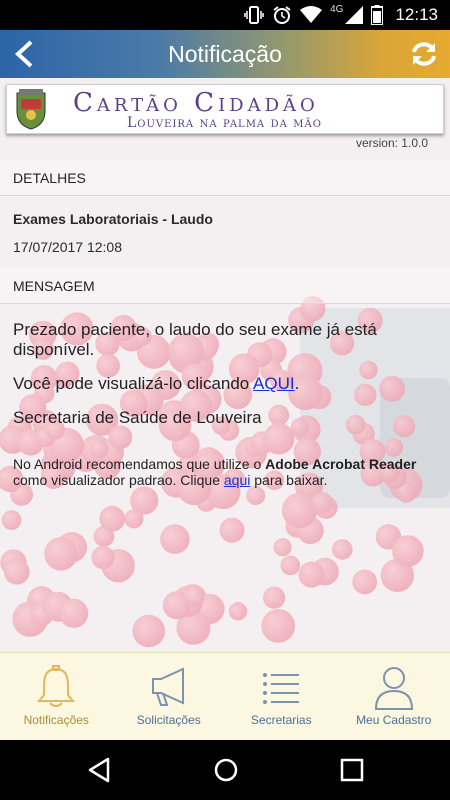 The height and width of the screenshot is (800, 450). What do you see at coordinates (341, 464) in the screenshot?
I see `note-acrobat-name: Adobe Acrobat Reader` at bounding box center [341, 464].